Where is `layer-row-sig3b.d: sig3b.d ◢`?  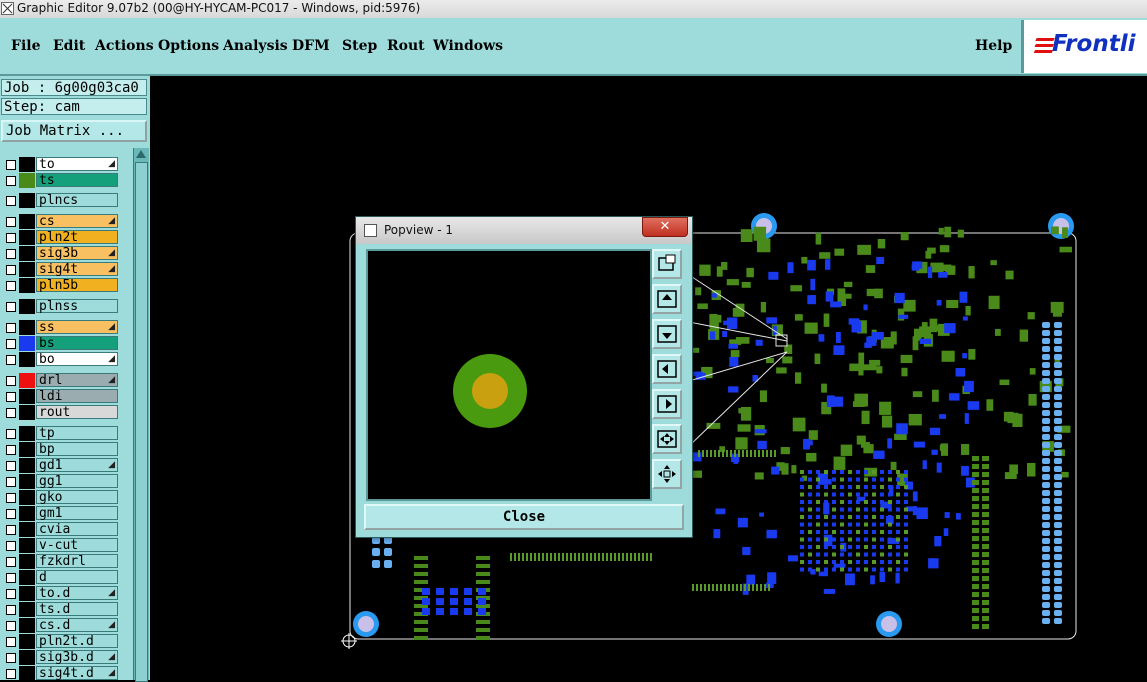
layer-row-sig3b.d: sig3b.d ◢ is located at coordinates (66, 657).